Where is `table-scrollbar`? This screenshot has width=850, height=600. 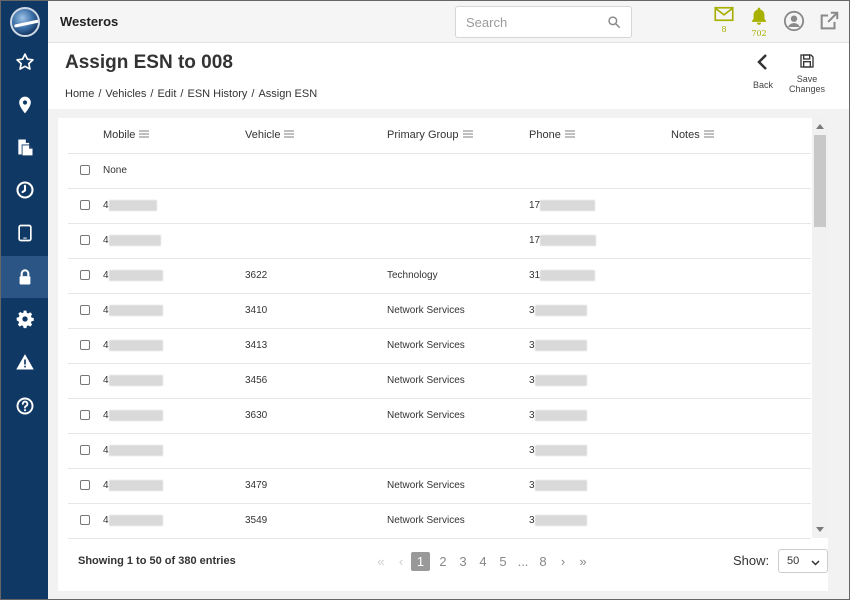
table-scrollbar is located at coordinates (820, 328).